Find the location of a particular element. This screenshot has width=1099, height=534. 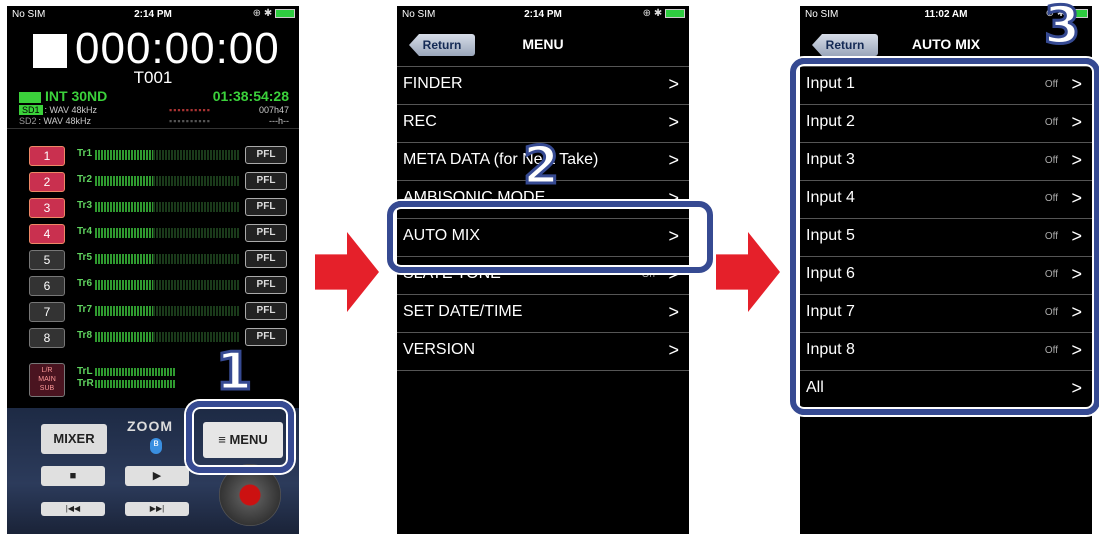

track-row: 7 Tr7 PFL is located at coordinates (153, 311).